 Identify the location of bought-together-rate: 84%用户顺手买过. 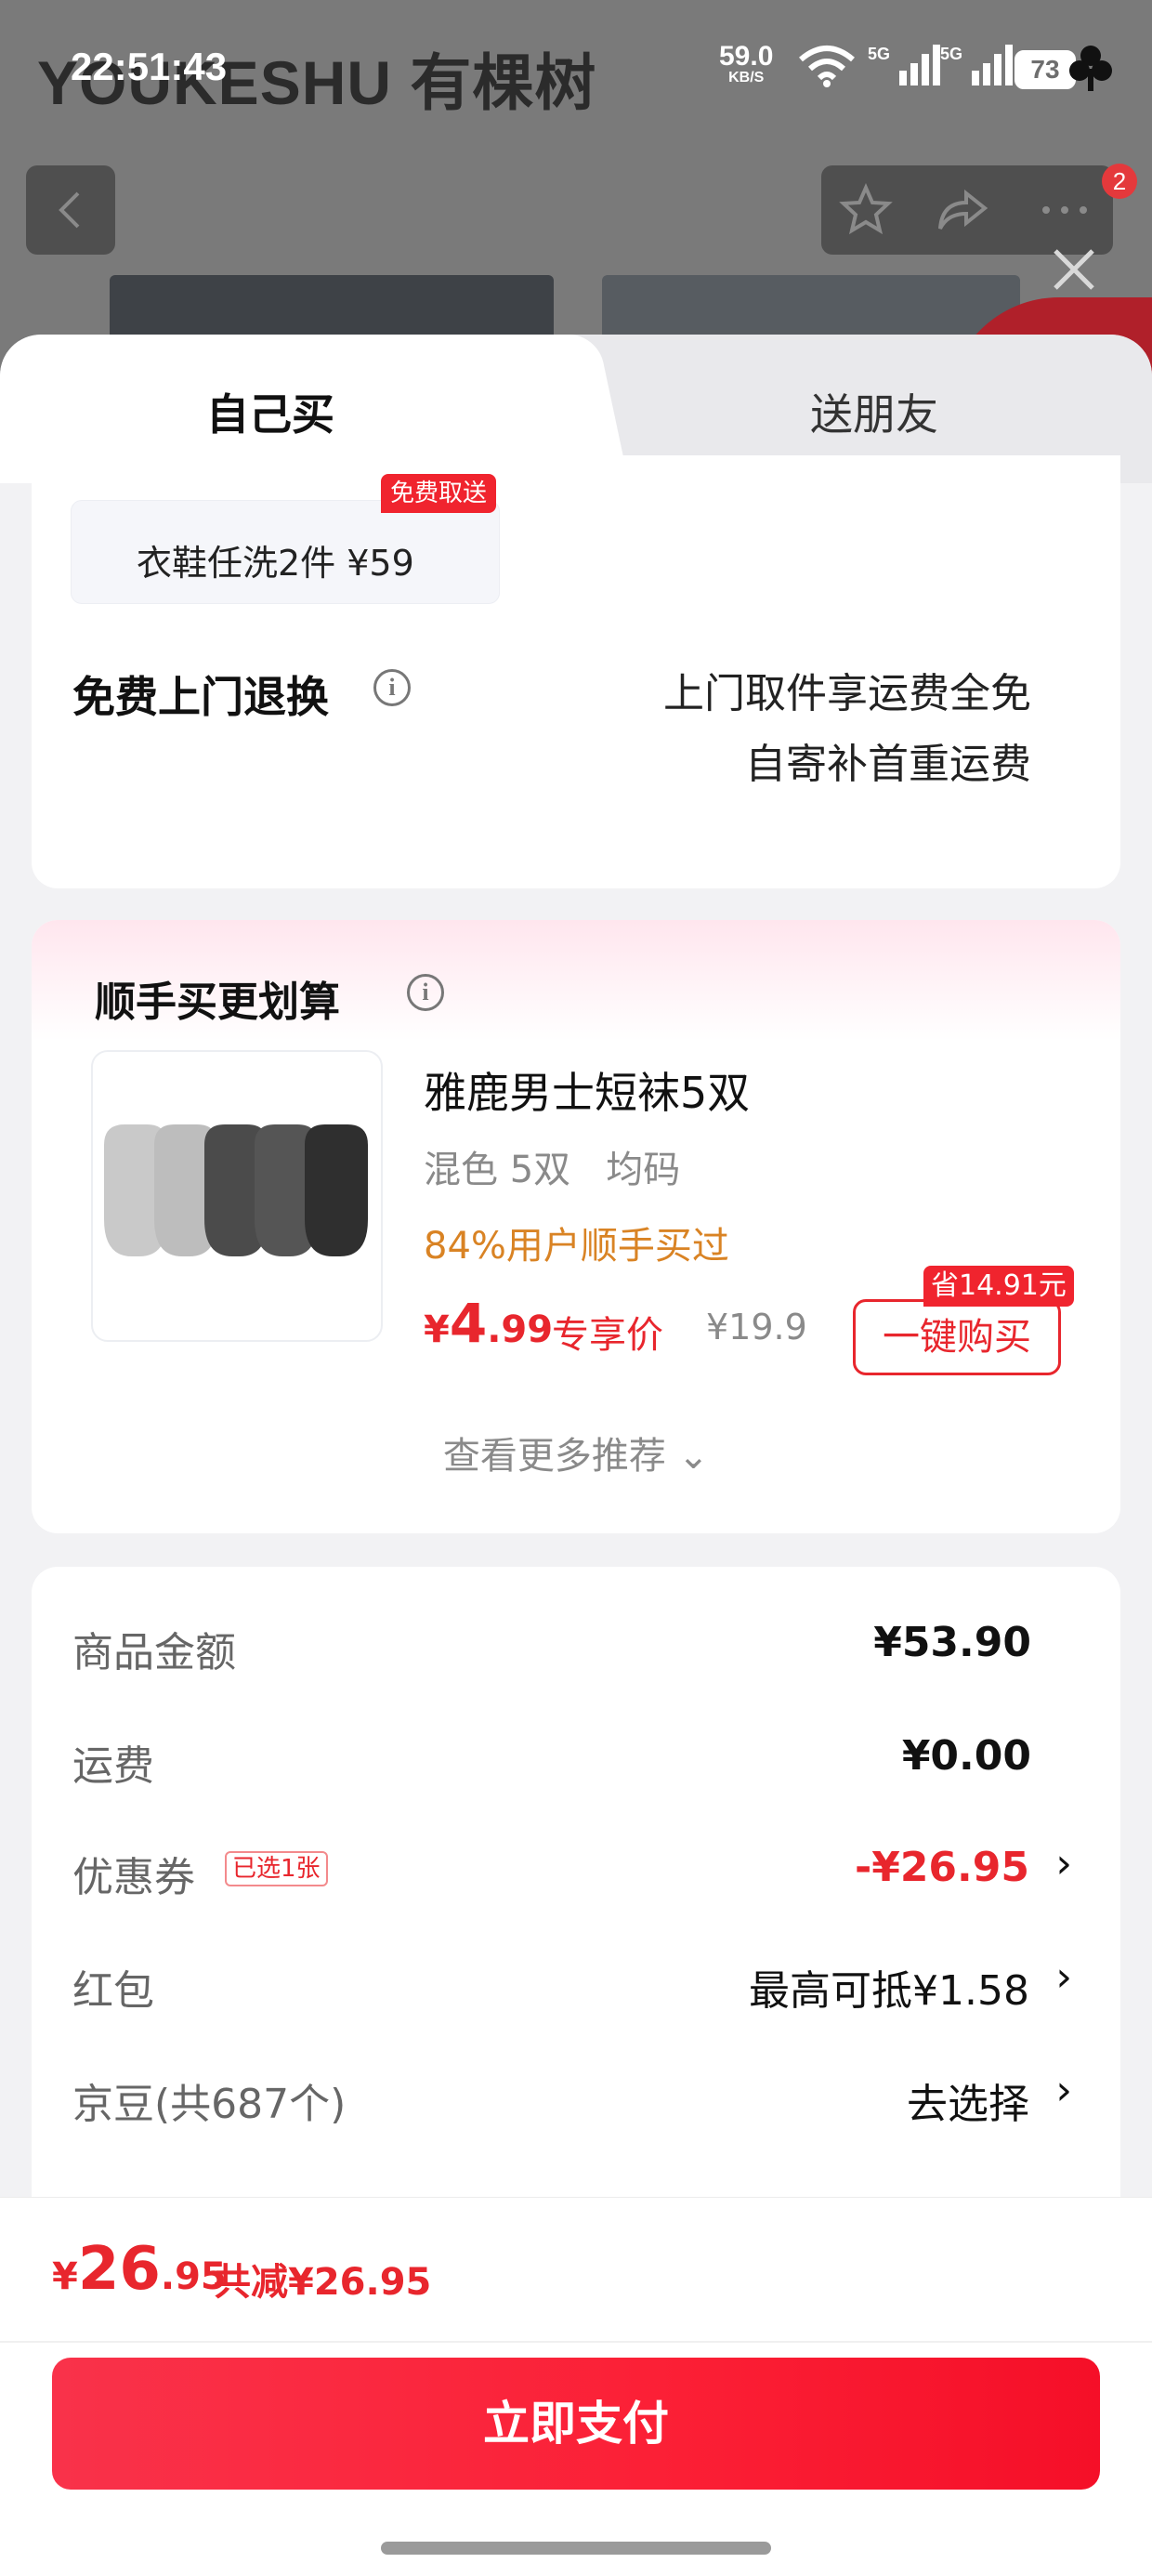
(576, 1246).